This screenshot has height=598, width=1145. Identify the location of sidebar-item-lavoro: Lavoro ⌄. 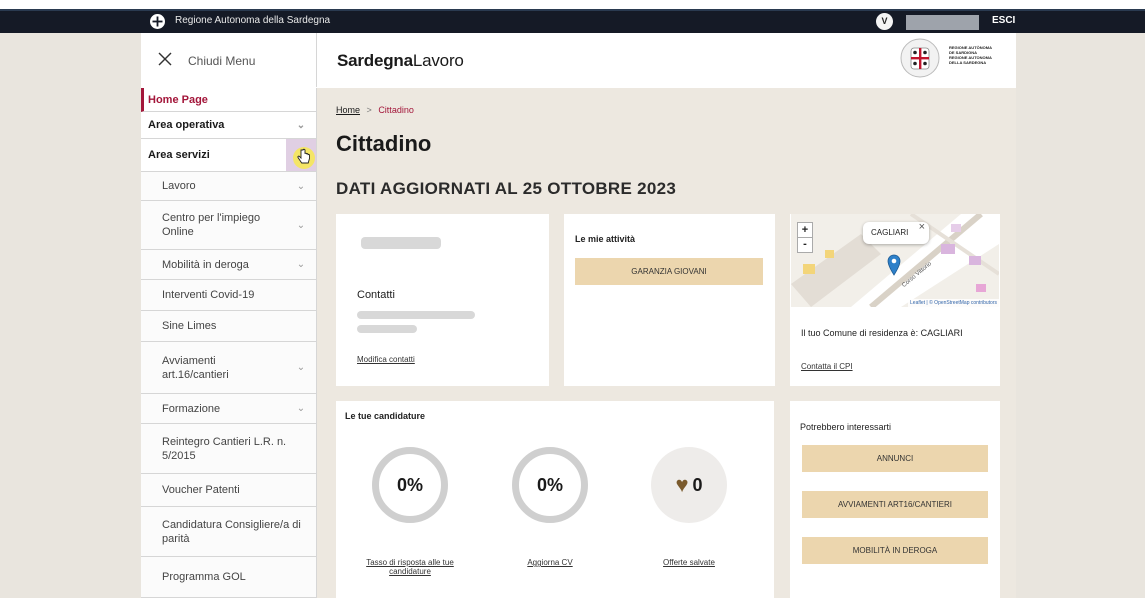
(228, 186).